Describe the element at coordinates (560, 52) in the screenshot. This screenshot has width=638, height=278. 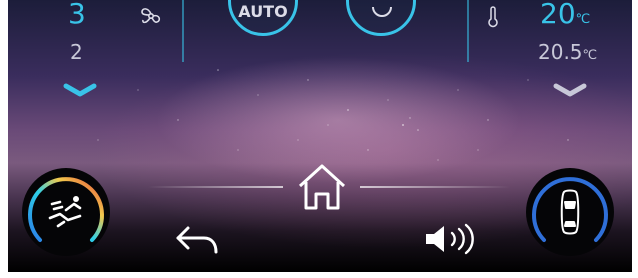
I see `cabin-temperature-value: 20.5` at that location.